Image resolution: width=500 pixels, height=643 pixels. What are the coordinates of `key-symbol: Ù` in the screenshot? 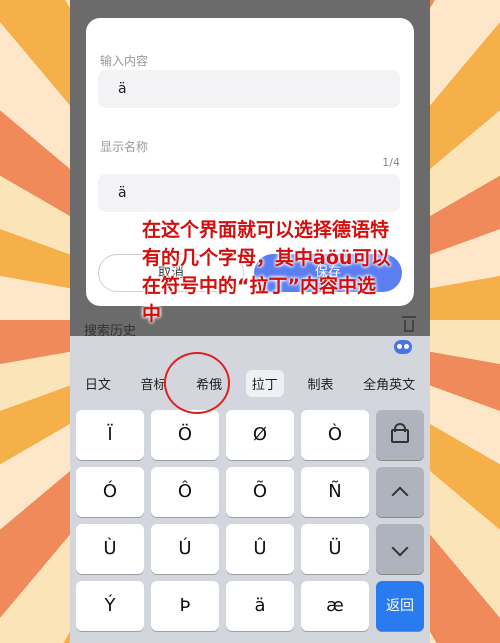 It's located at (110, 549).